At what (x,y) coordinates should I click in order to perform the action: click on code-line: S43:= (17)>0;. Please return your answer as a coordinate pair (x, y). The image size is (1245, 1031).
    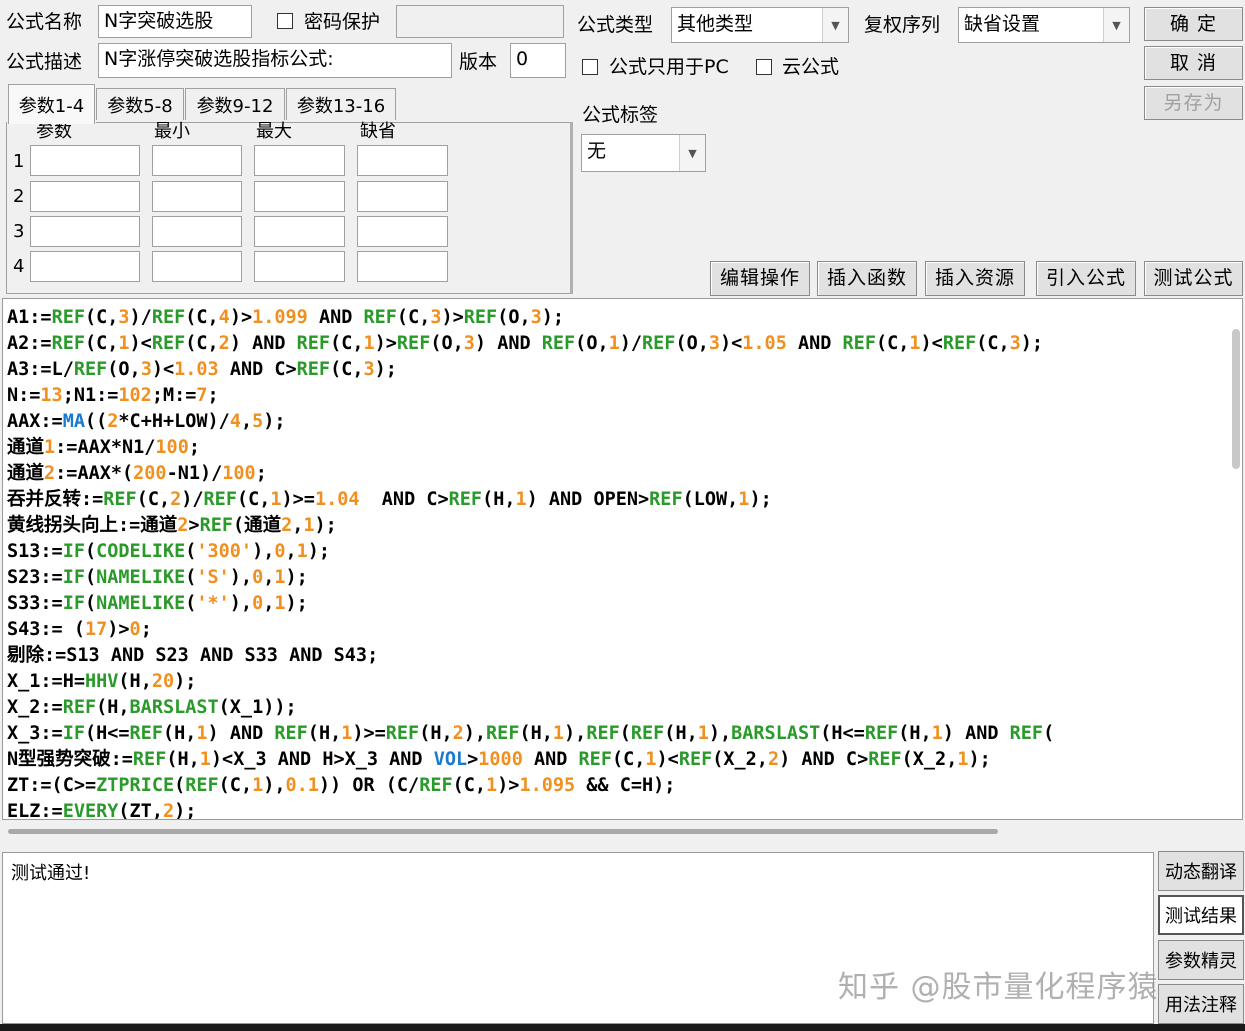
    Looking at the image, I should click on (79, 629).